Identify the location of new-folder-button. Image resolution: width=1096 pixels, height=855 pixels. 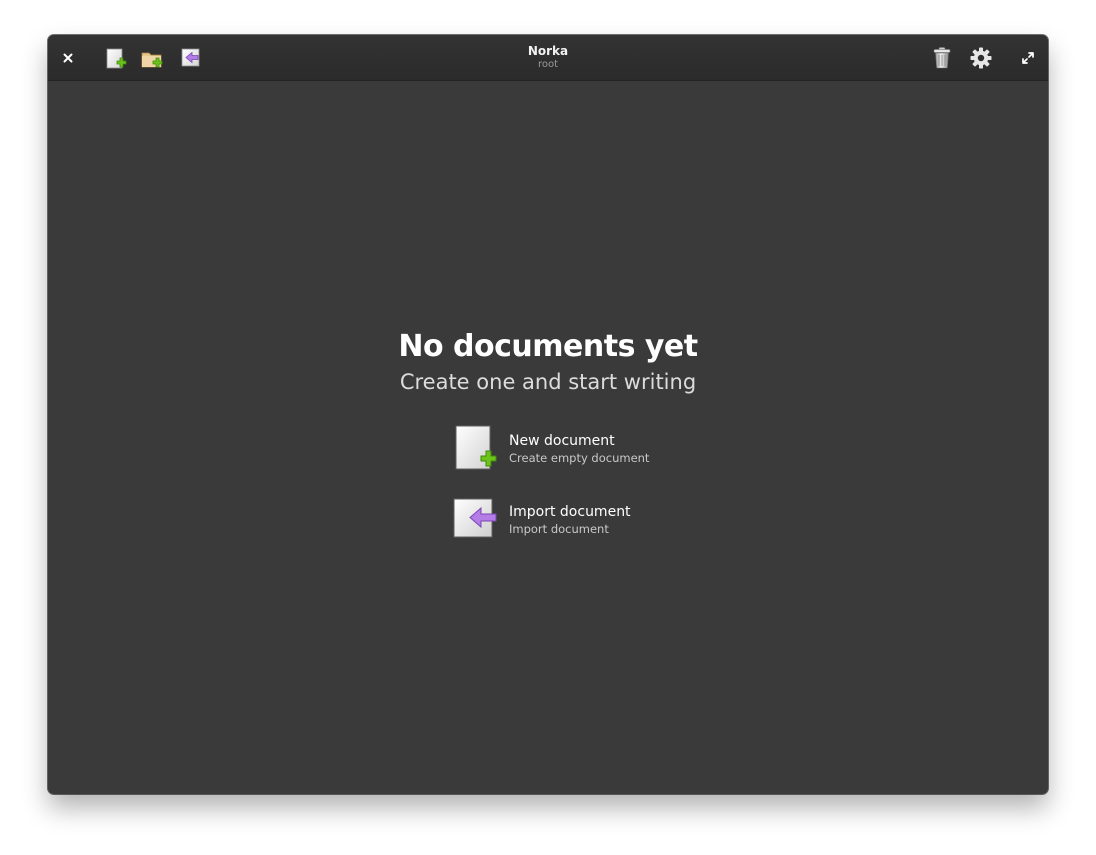
(152, 59).